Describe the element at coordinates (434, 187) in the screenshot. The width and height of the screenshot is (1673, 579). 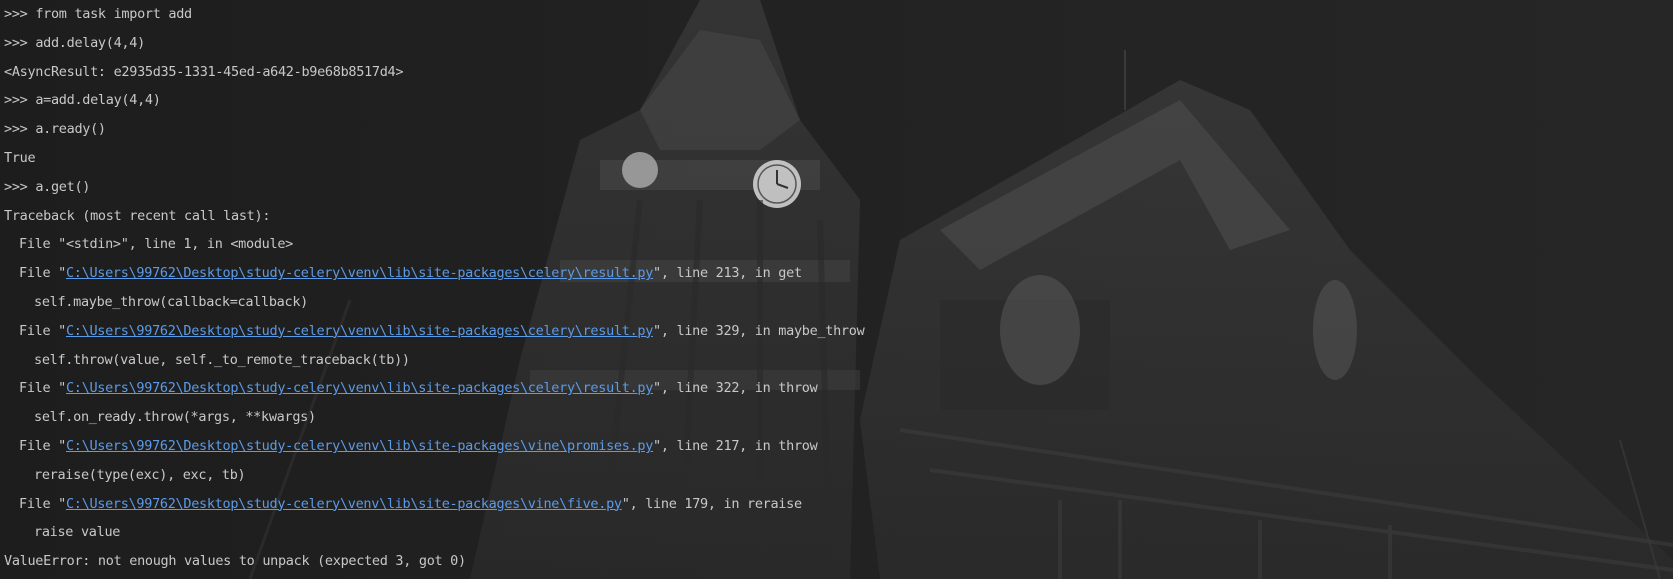
I see `console-line-prompt: >>> a.get()` at that location.